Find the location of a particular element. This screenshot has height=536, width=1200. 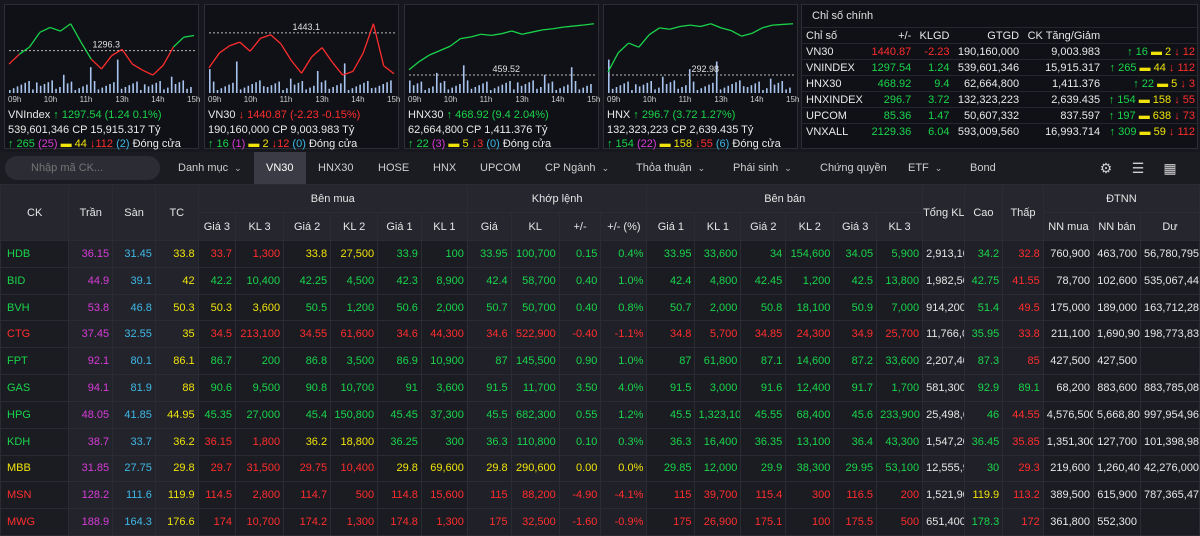

header-reference: TC is located at coordinates (176, 212).